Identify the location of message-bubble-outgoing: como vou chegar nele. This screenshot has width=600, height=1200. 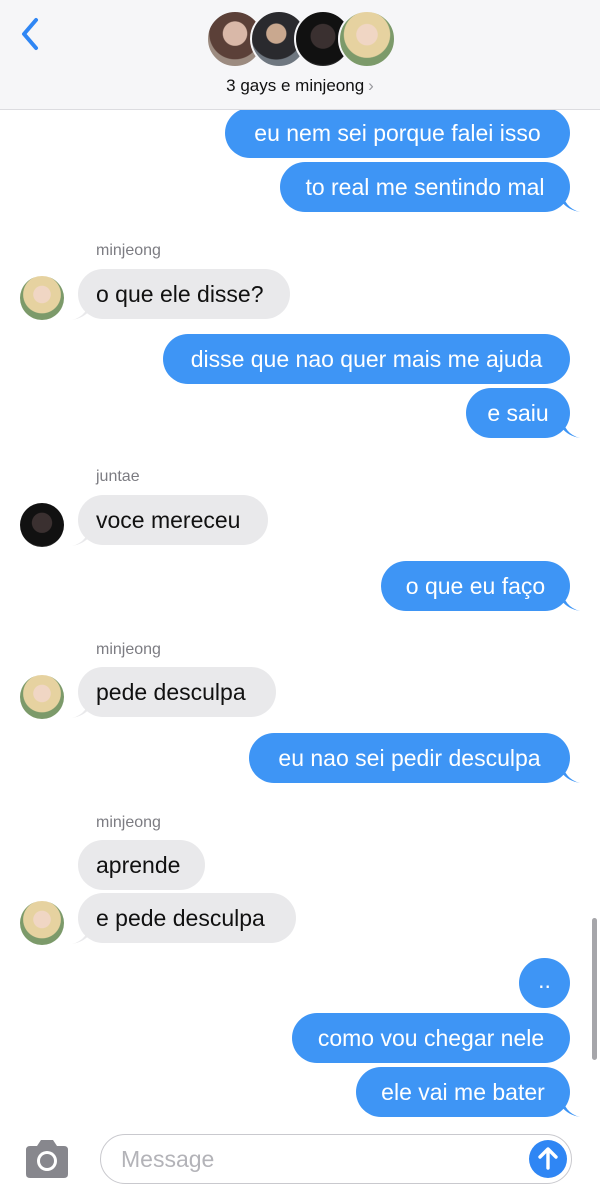
(431, 1038).